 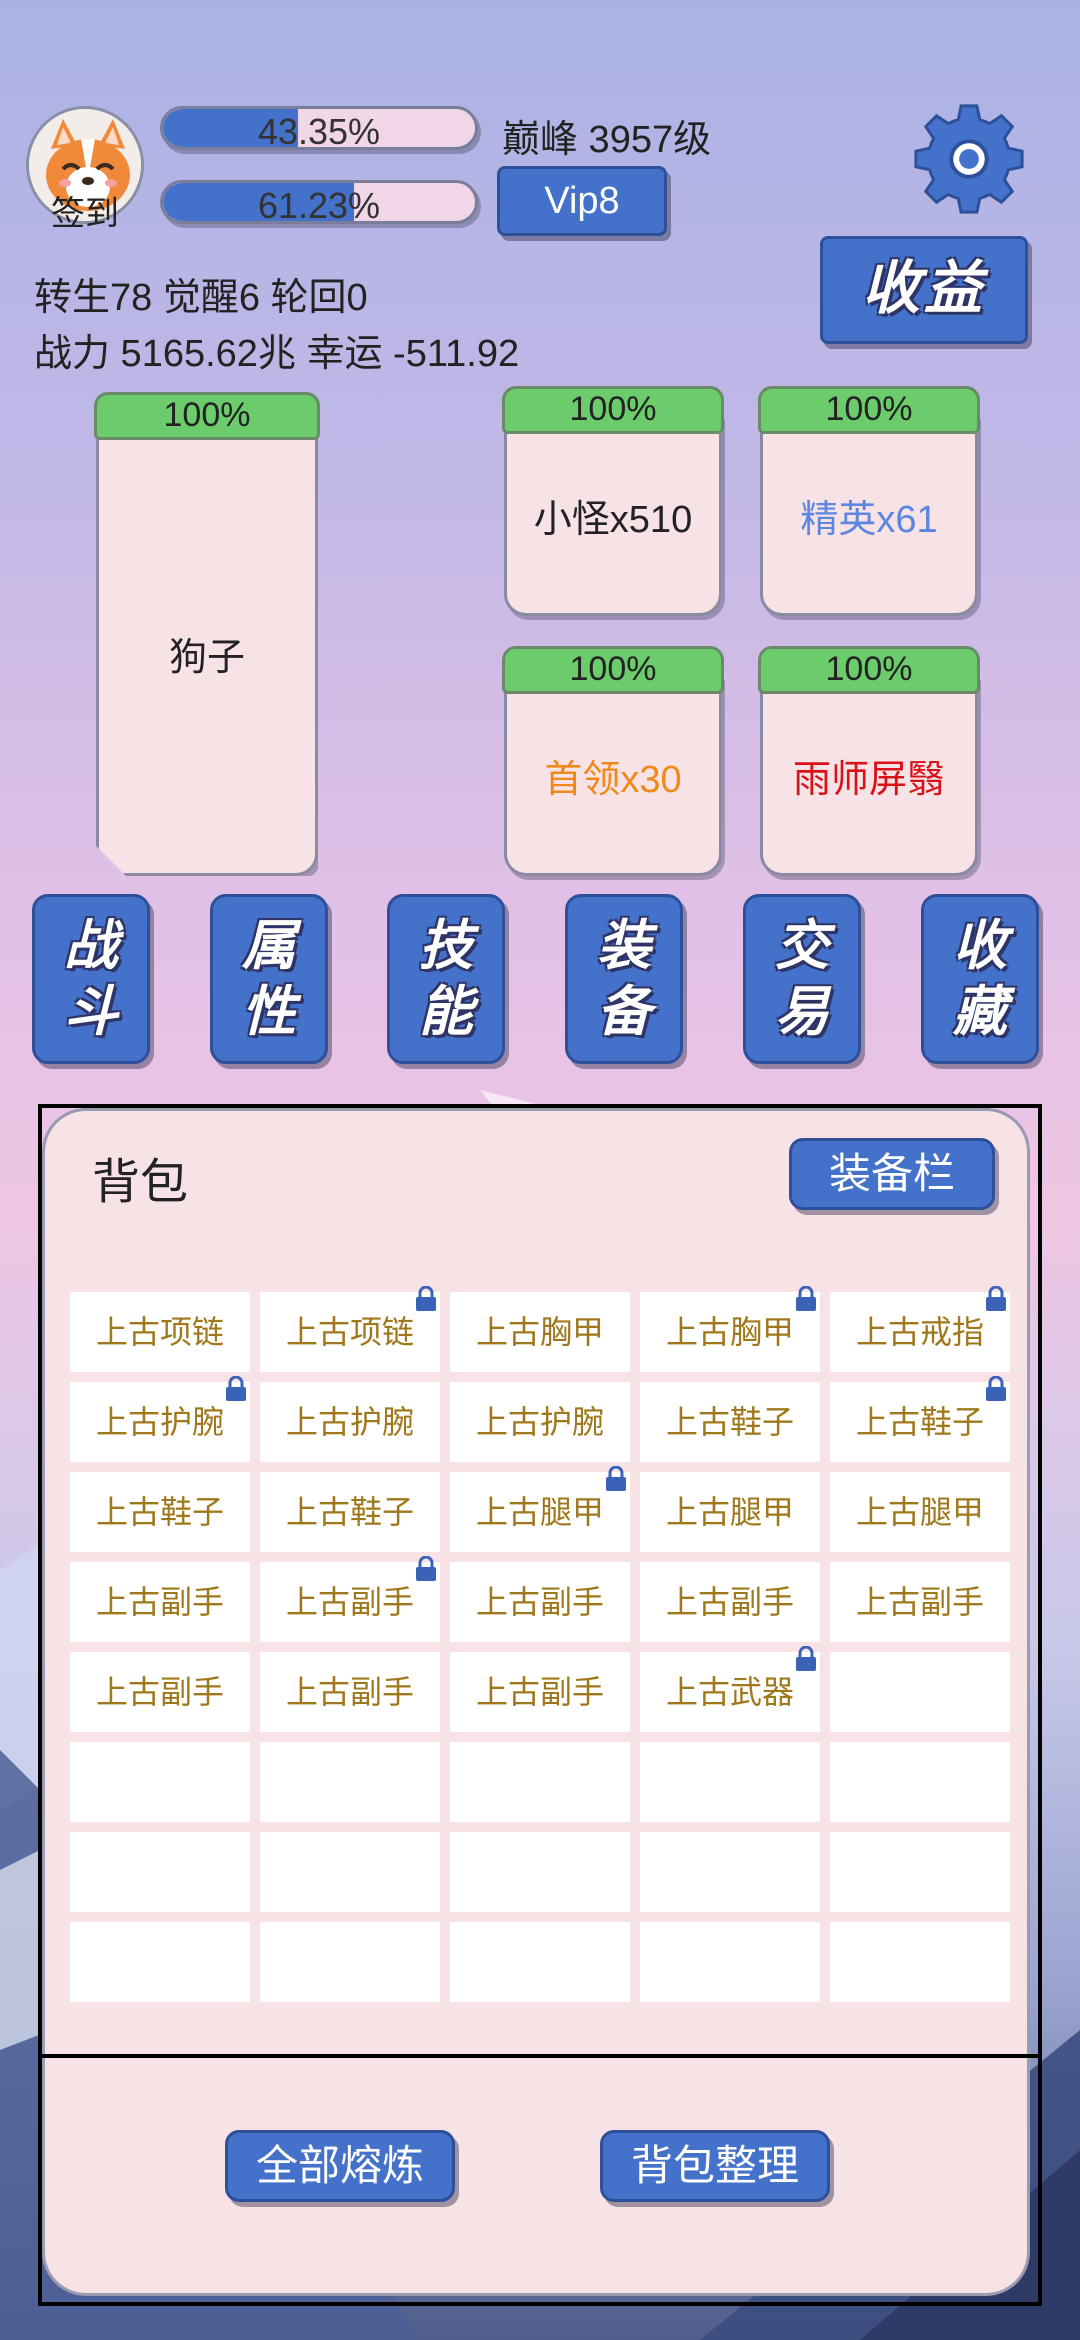 What do you see at coordinates (869, 520) in the screenshot?
I see `card-name: 精英x61` at bounding box center [869, 520].